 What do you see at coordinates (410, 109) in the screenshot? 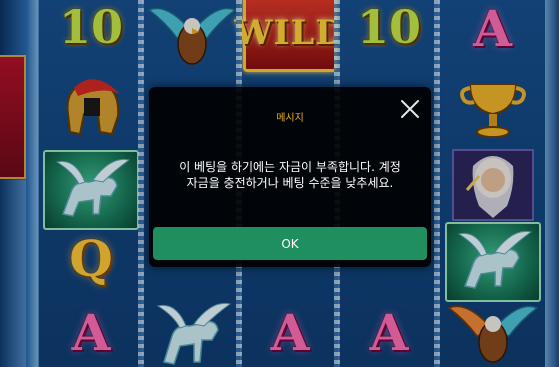
I see `close-icon` at bounding box center [410, 109].